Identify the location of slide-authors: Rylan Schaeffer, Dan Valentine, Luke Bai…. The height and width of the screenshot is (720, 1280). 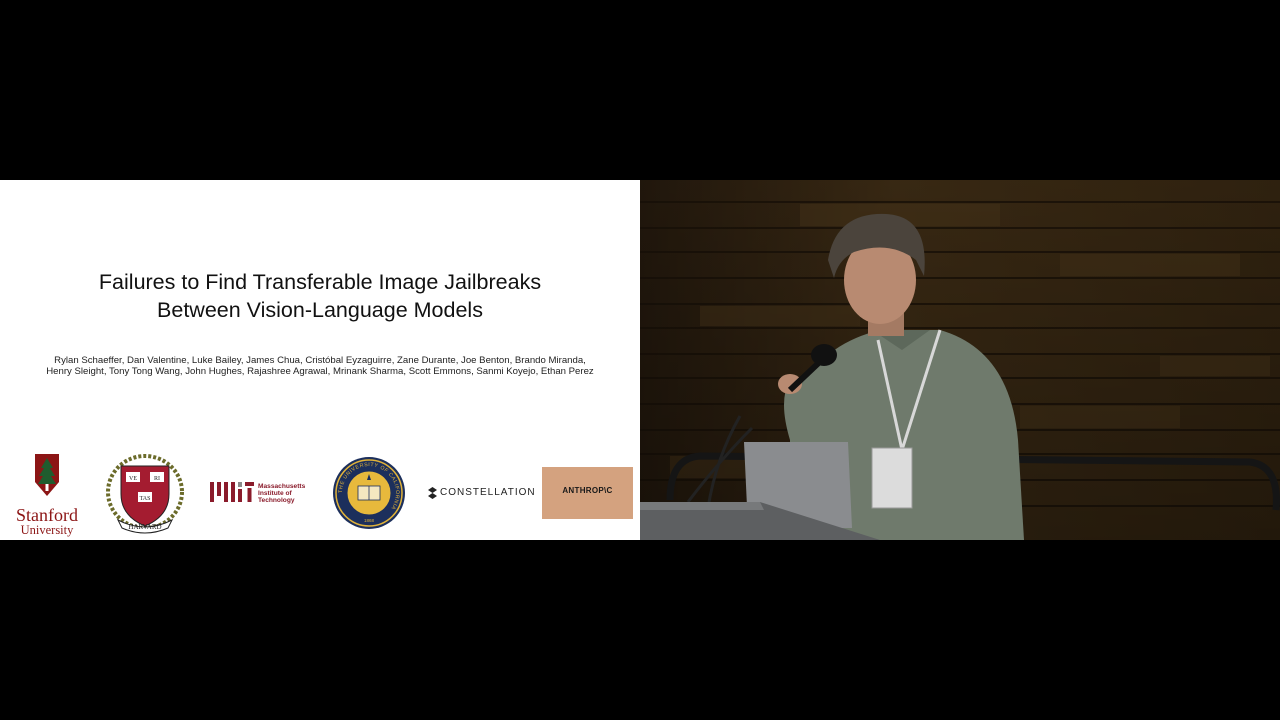
(320, 366).